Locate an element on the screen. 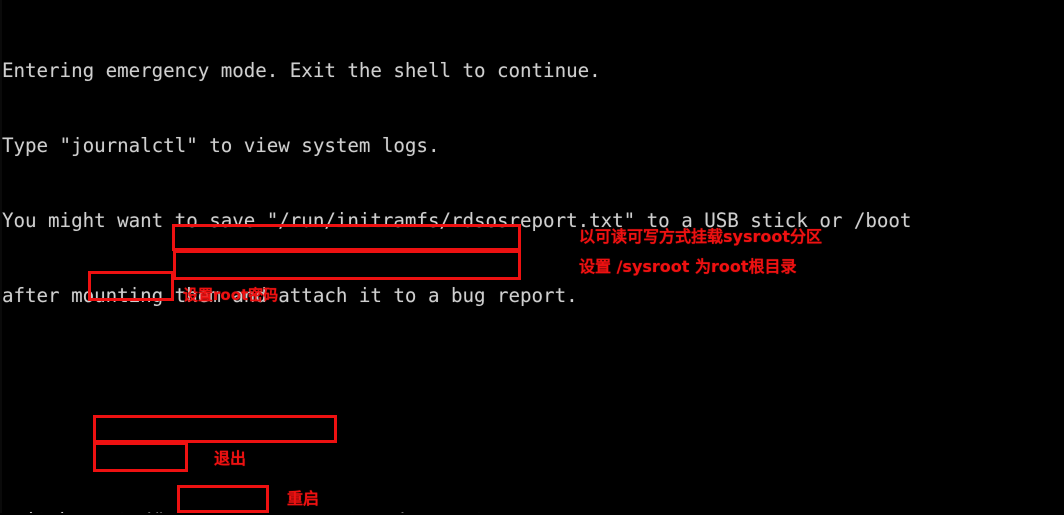  highlight-box-exit-command is located at coordinates (140, 457).